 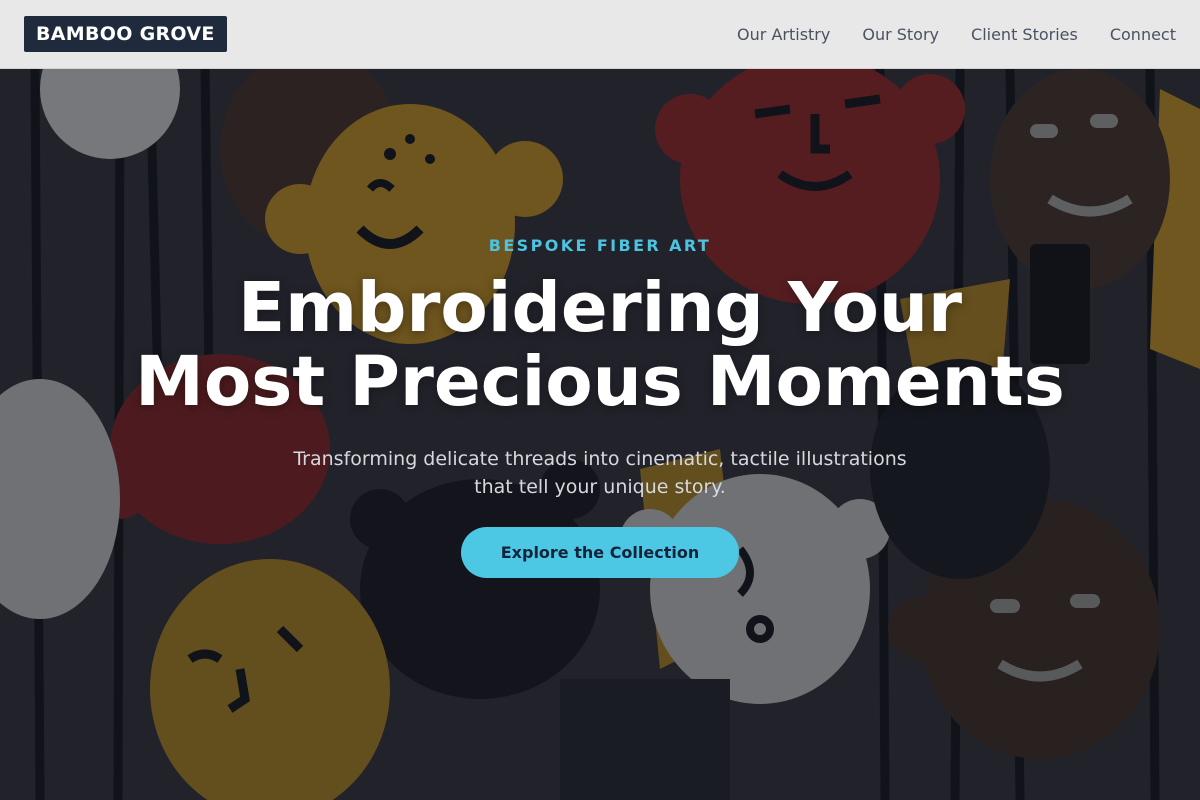 I want to click on hero-headline: Embroidering Your Most Precious Moments, so click(x=600, y=345).